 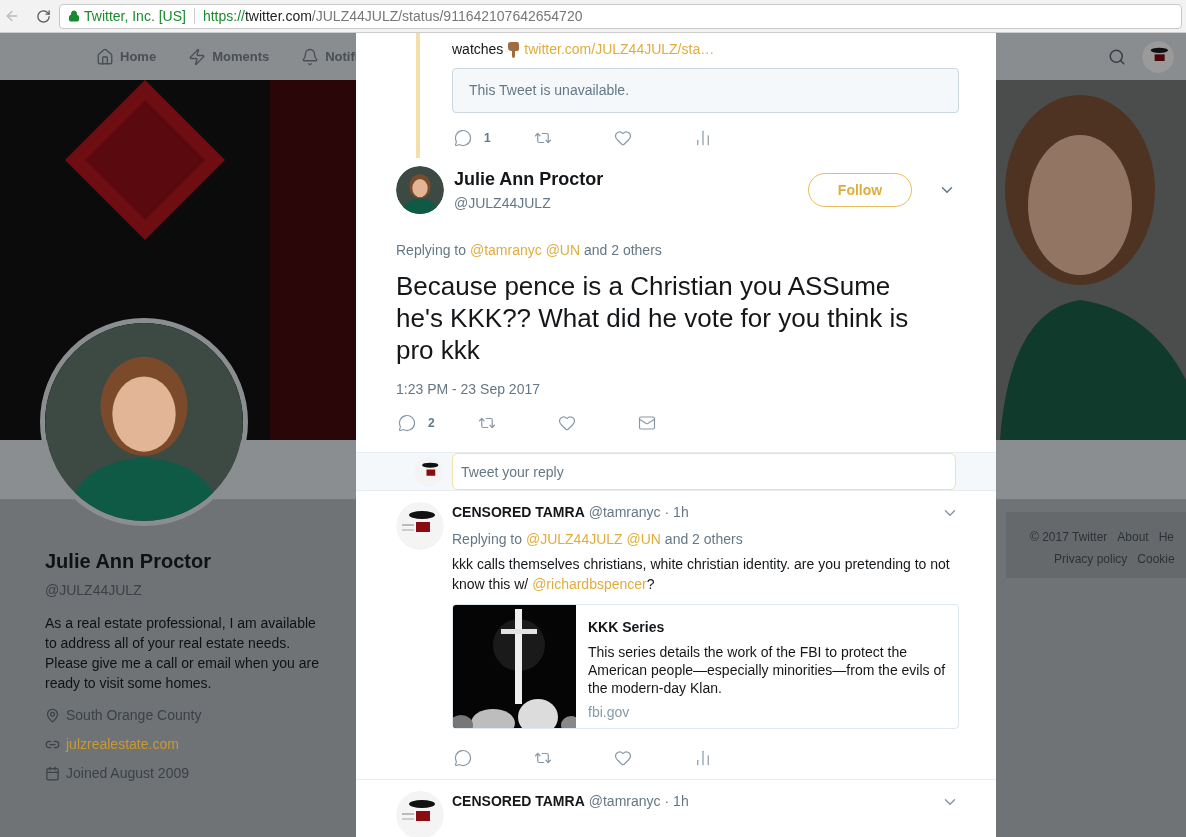 I want to click on card-title: KKK Series, so click(x=627, y=627).